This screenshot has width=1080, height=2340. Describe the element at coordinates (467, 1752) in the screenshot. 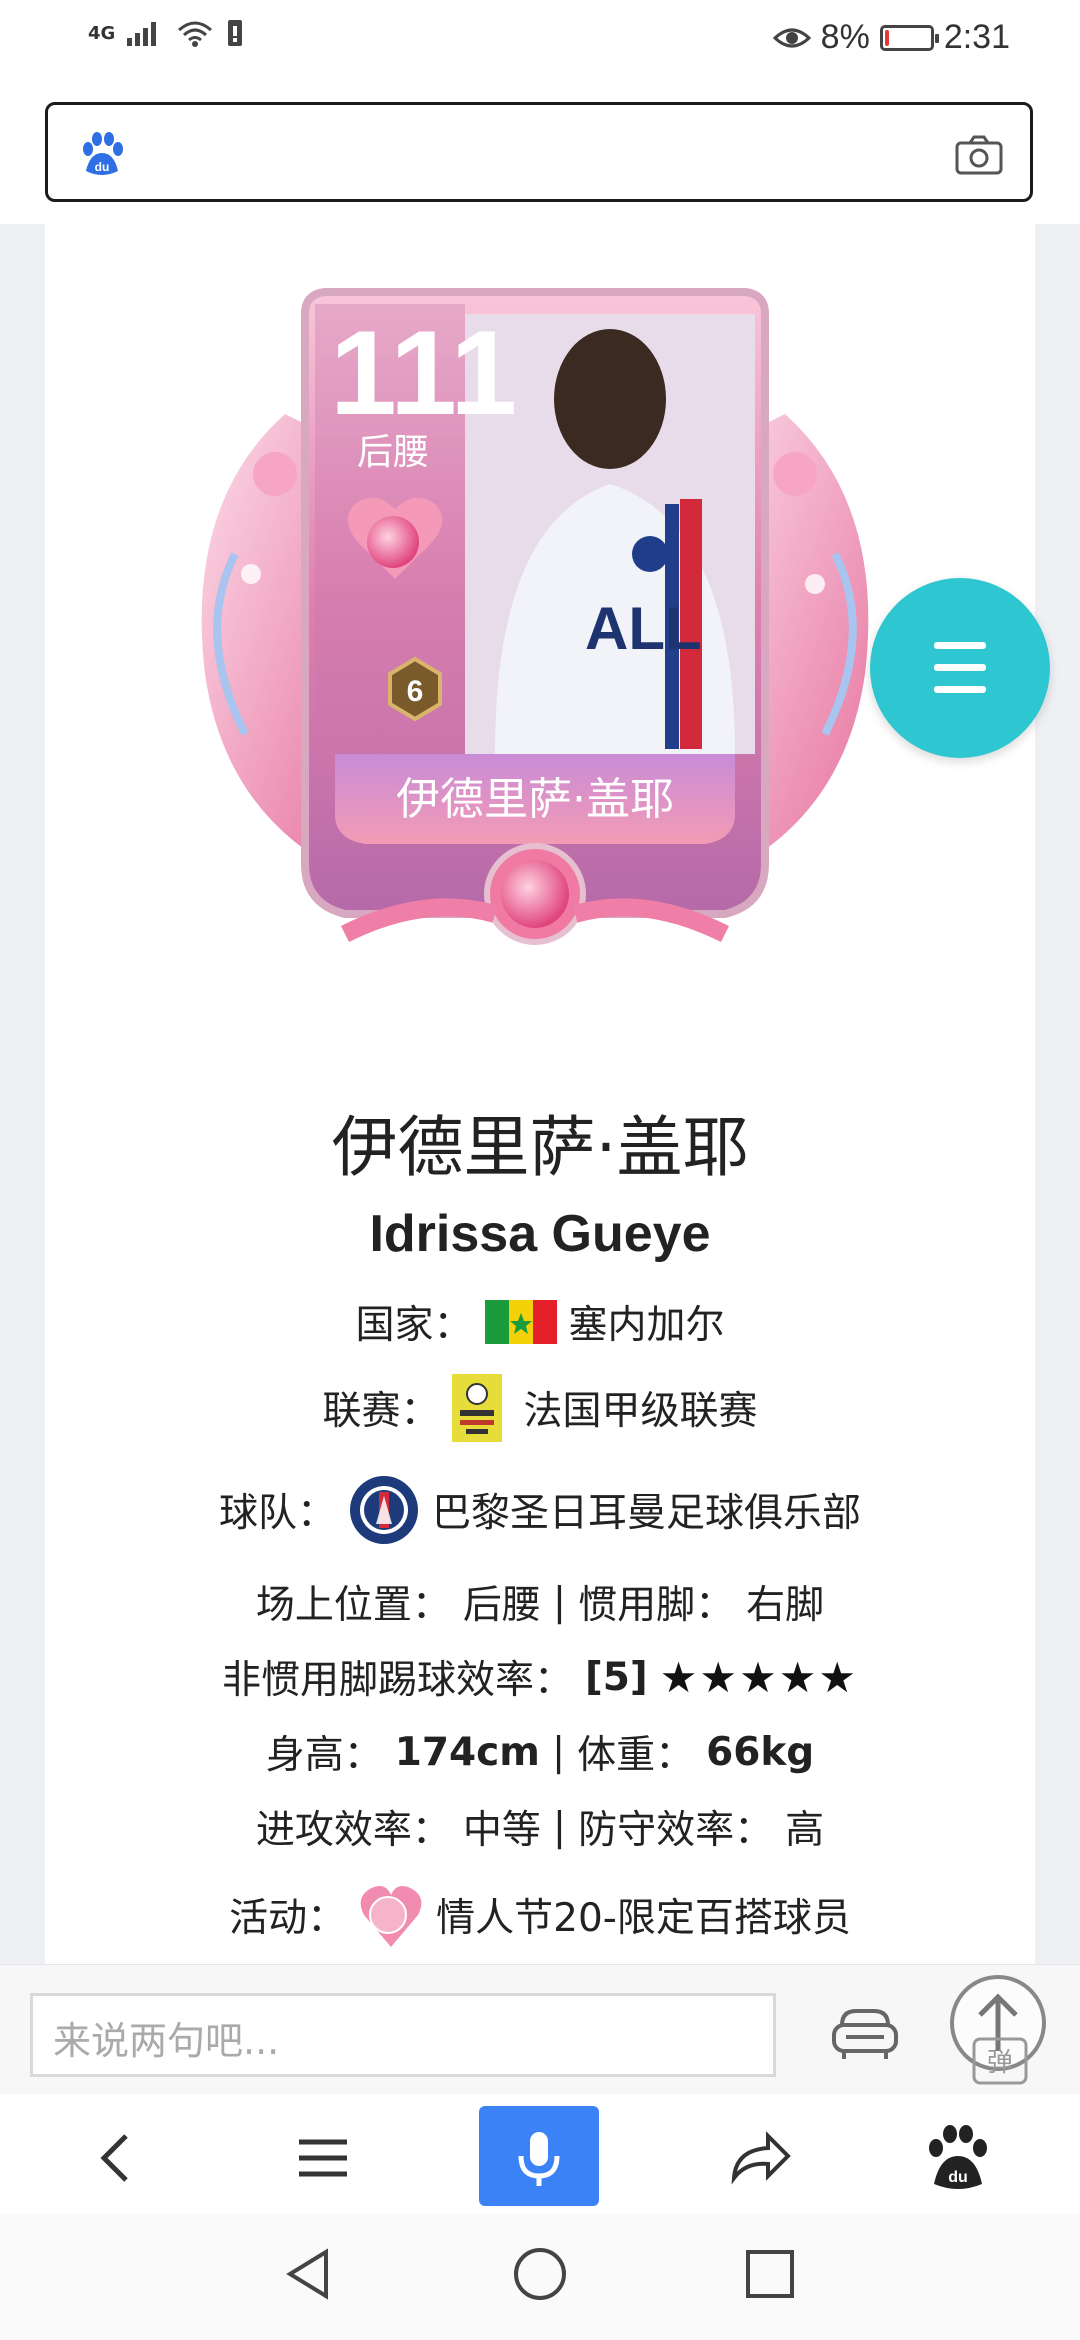

I see `height-value: 174cm` at that location.